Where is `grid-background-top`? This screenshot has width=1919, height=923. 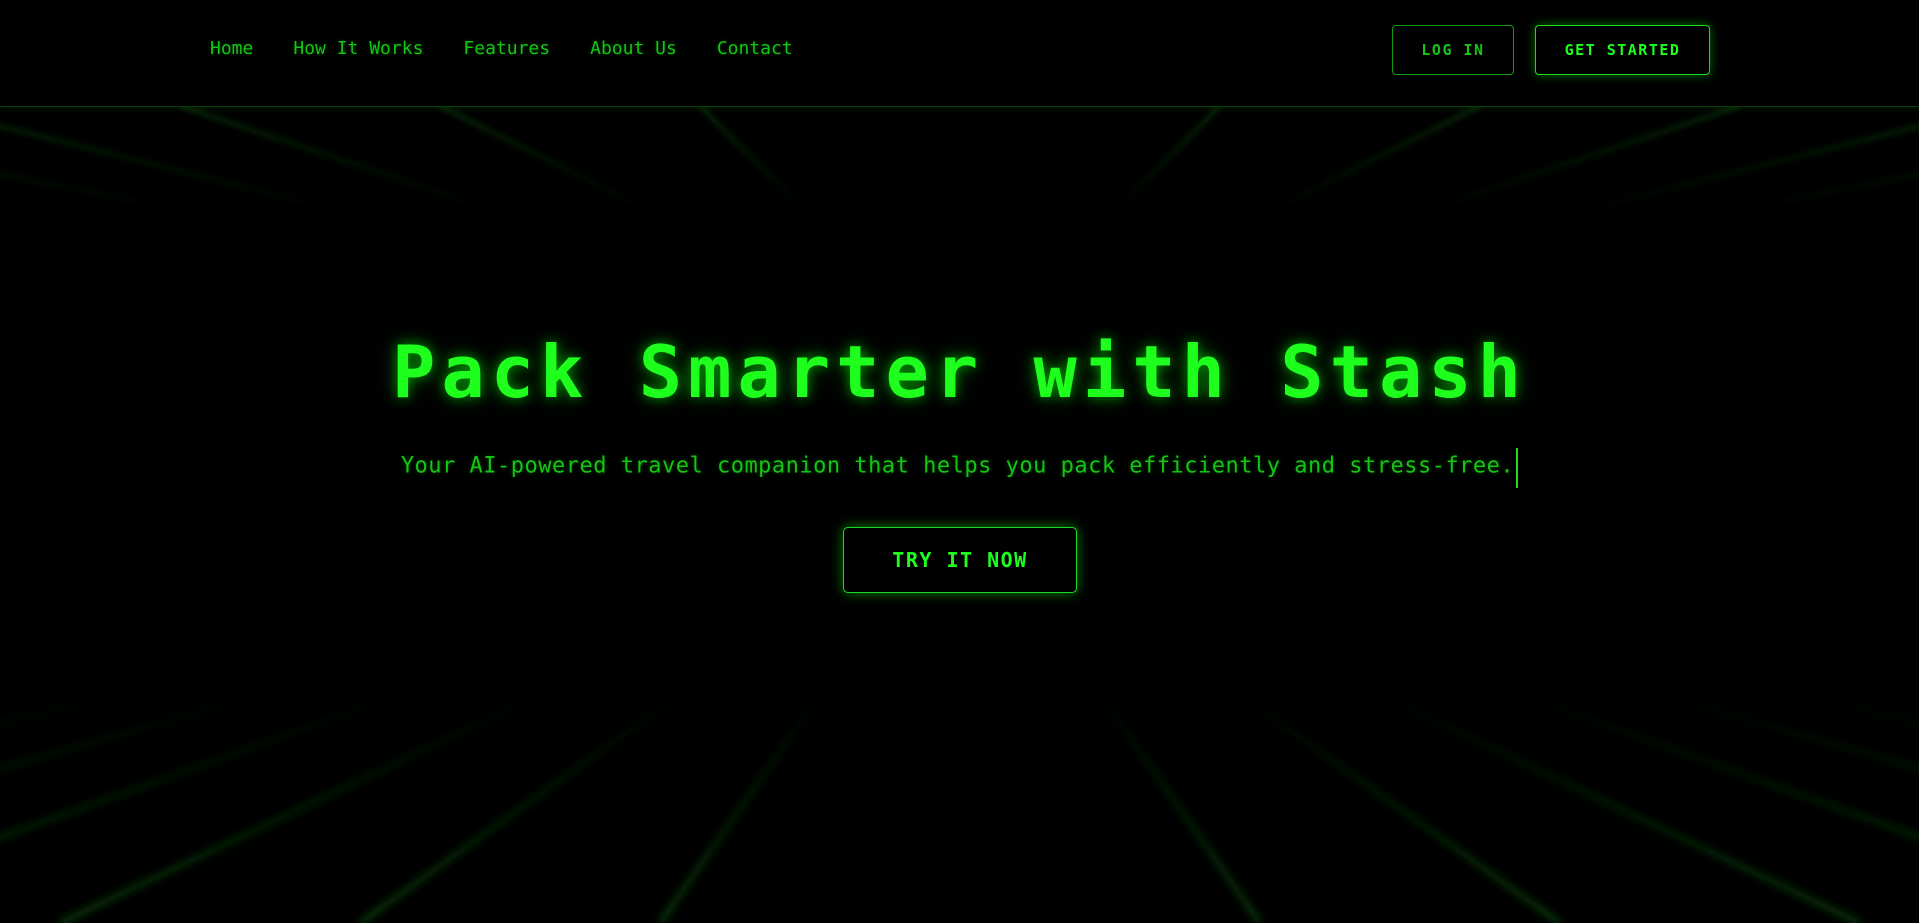
grid-background-top is located at coordinates (959, 161).